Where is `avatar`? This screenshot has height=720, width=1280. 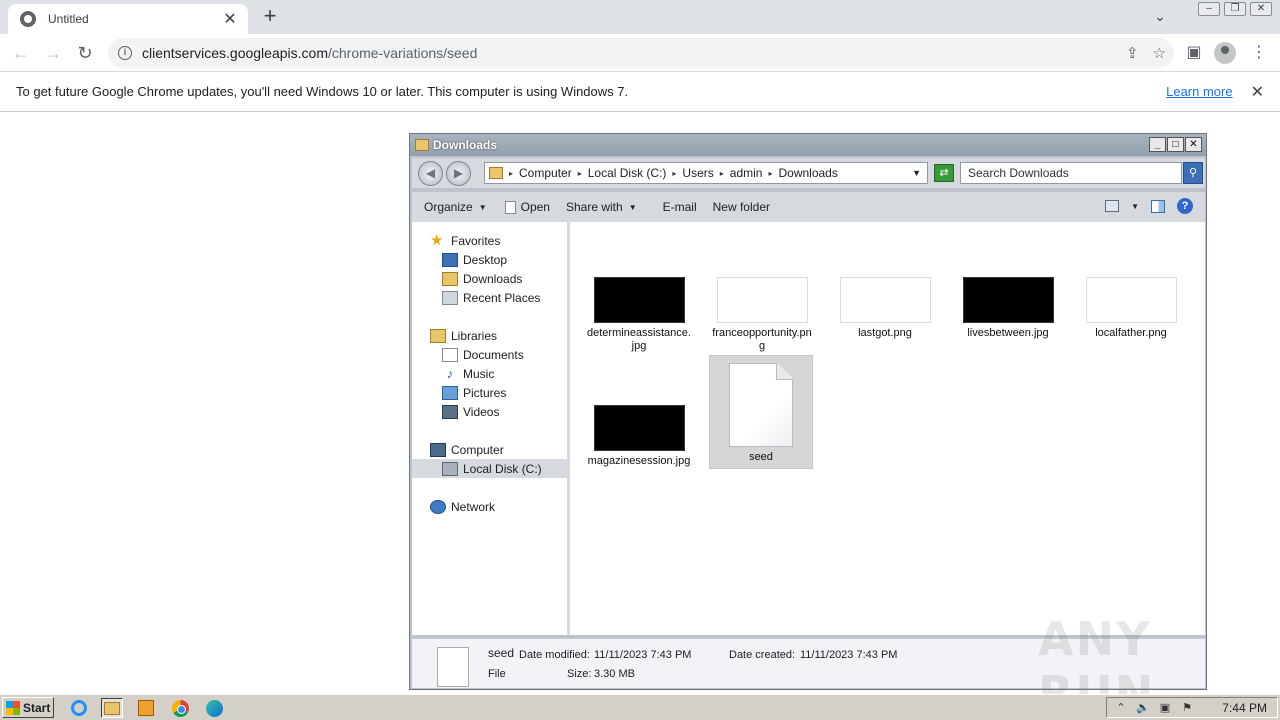
avatar is located at coordinates (1225, 53).